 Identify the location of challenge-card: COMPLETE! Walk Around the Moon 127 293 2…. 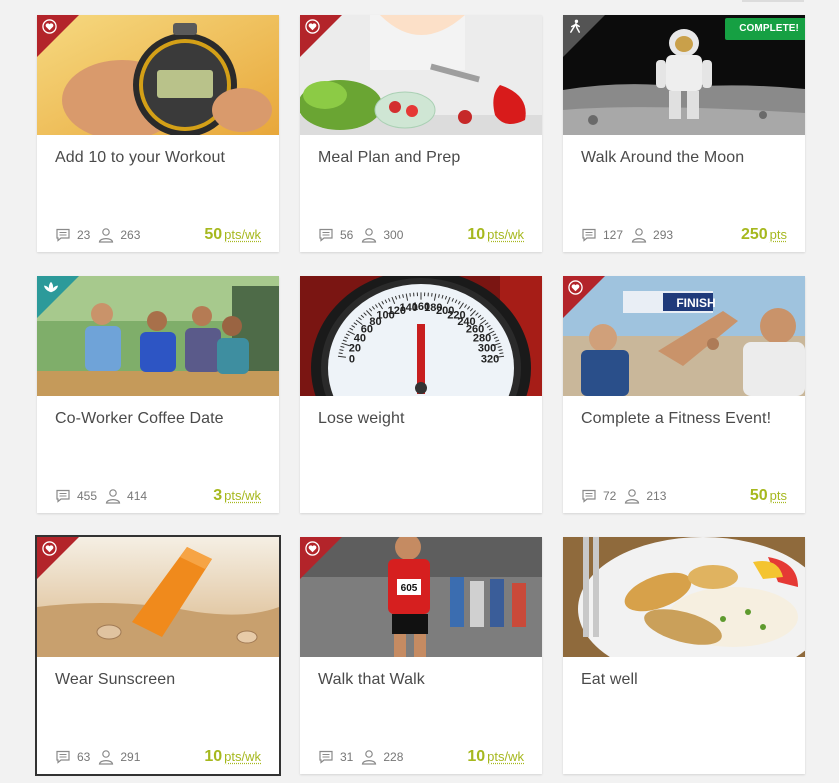
(684, 133).